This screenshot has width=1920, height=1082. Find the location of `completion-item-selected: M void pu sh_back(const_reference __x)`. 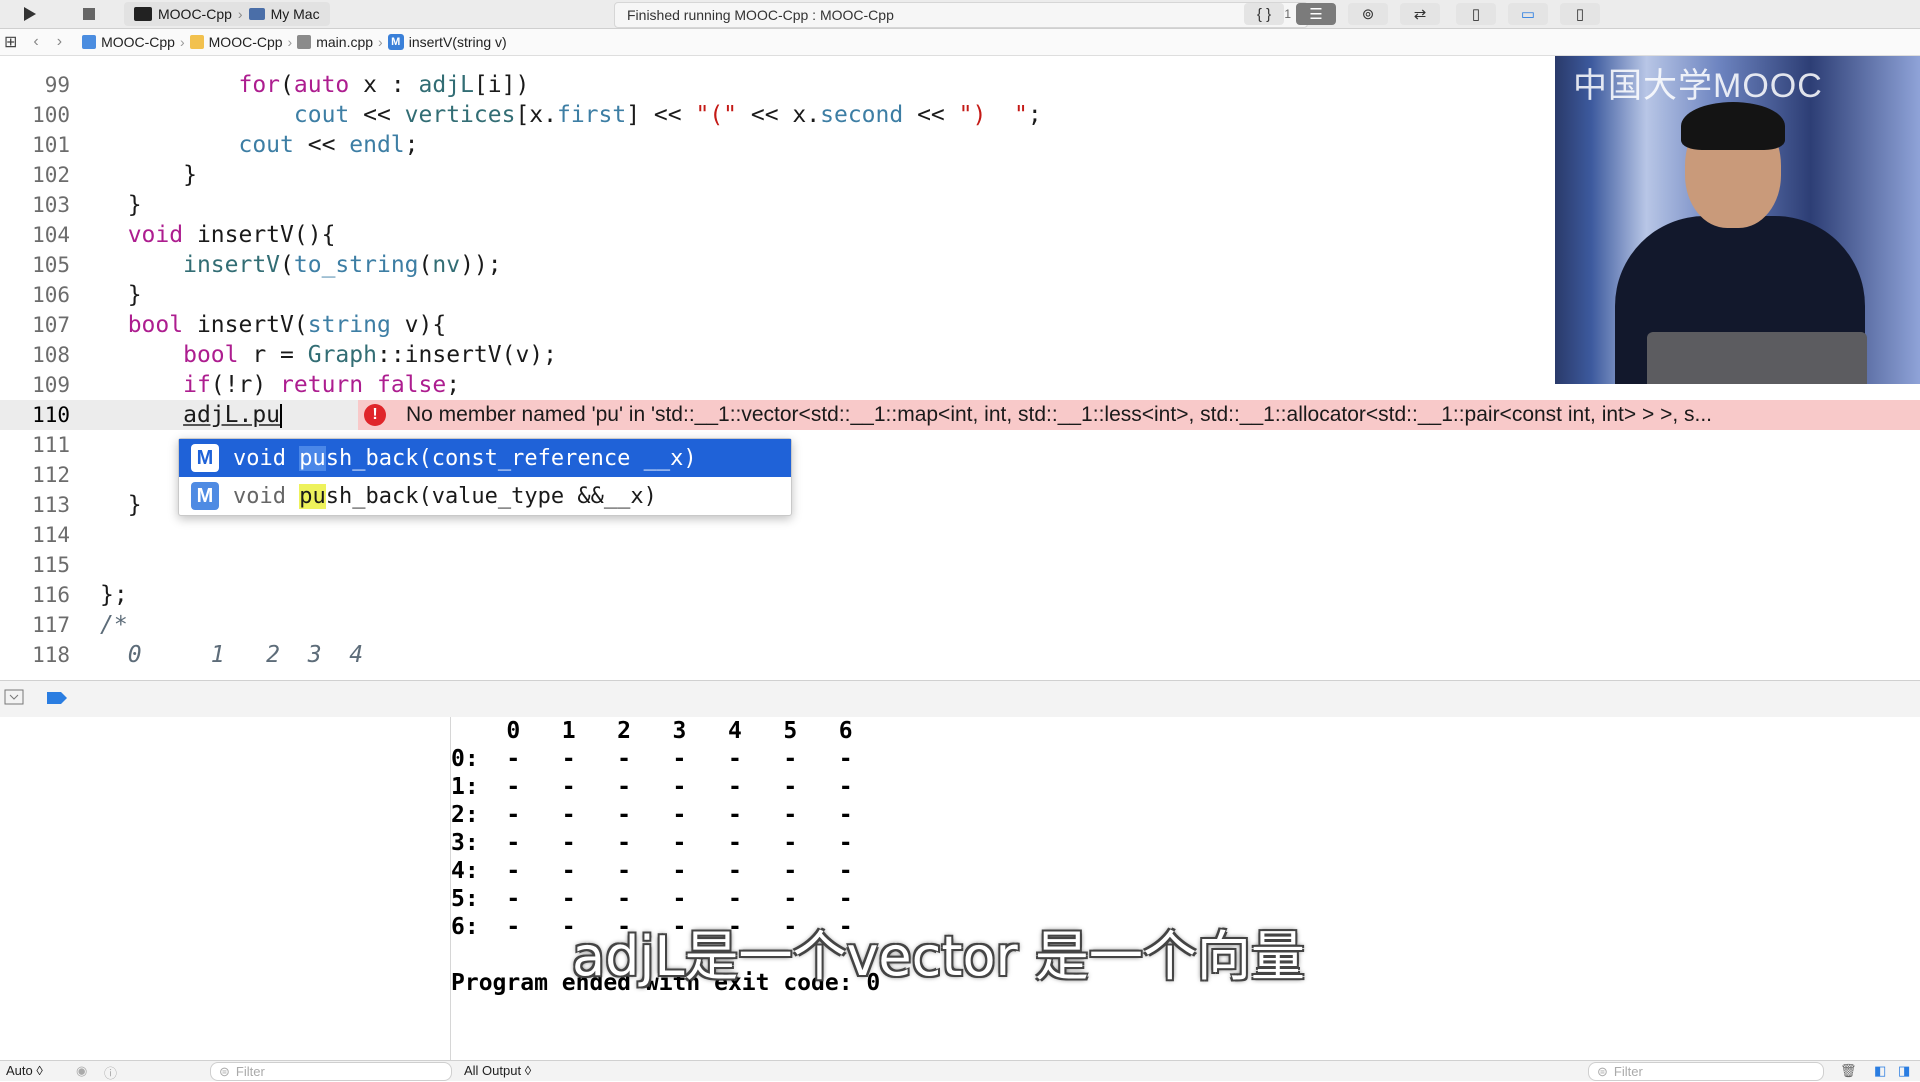

completion-item-selected: M void pu sh_back(const_reference __x) is located at coordinates (485, 458).